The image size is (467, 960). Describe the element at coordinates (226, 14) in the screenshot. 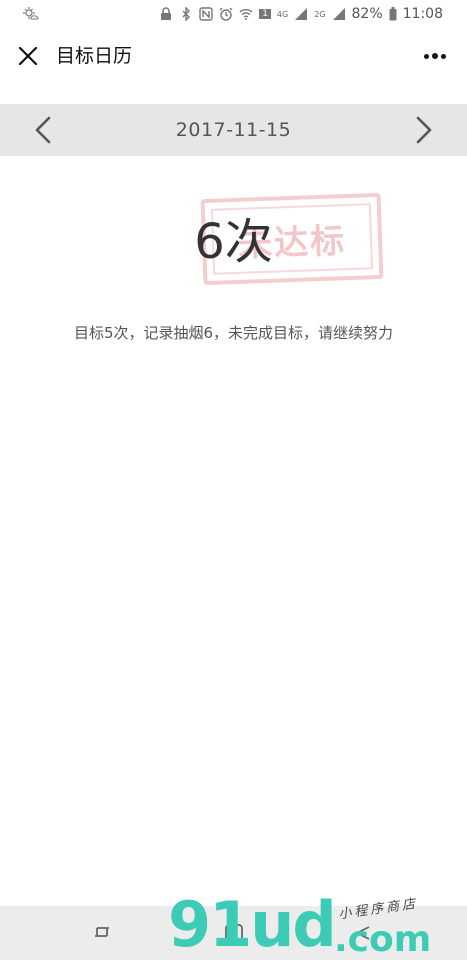

I see `alarm-icon` at that location.